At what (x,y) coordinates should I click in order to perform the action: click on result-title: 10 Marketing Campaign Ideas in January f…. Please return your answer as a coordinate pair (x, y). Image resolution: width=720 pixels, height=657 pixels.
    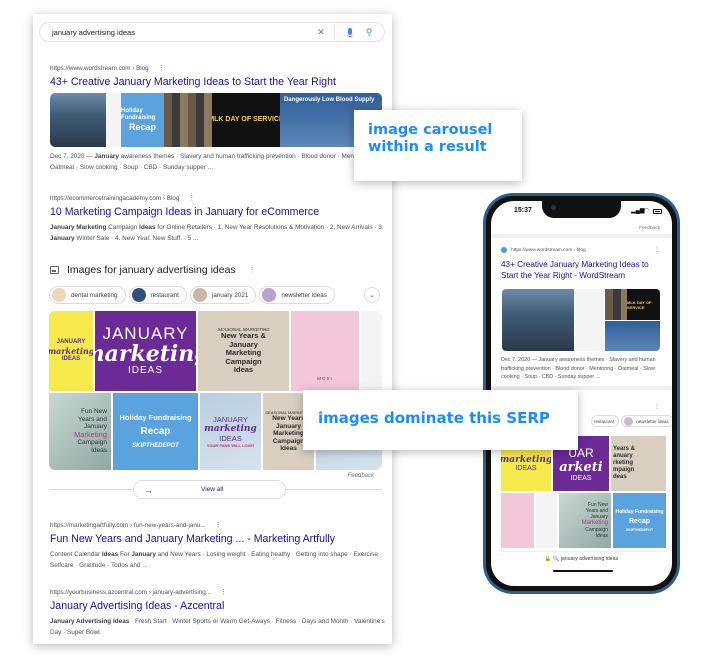
    Looking at the image, I should click on (217, 212).